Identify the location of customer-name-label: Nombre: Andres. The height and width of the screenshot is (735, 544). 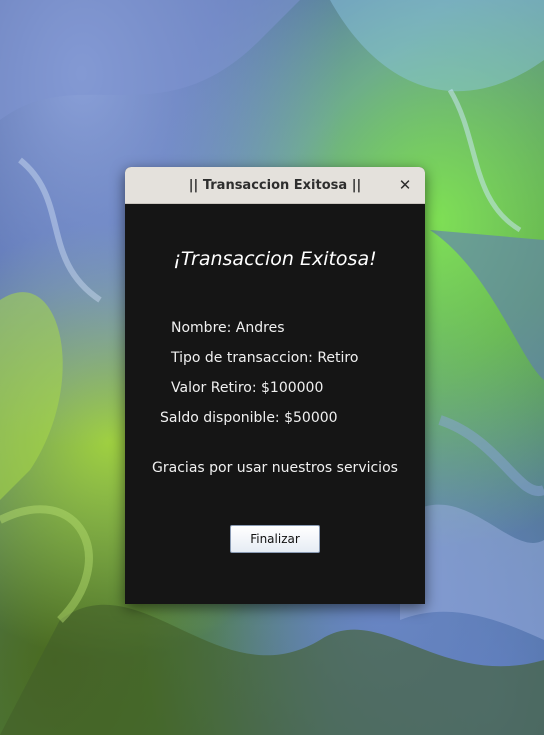
(228, 328).